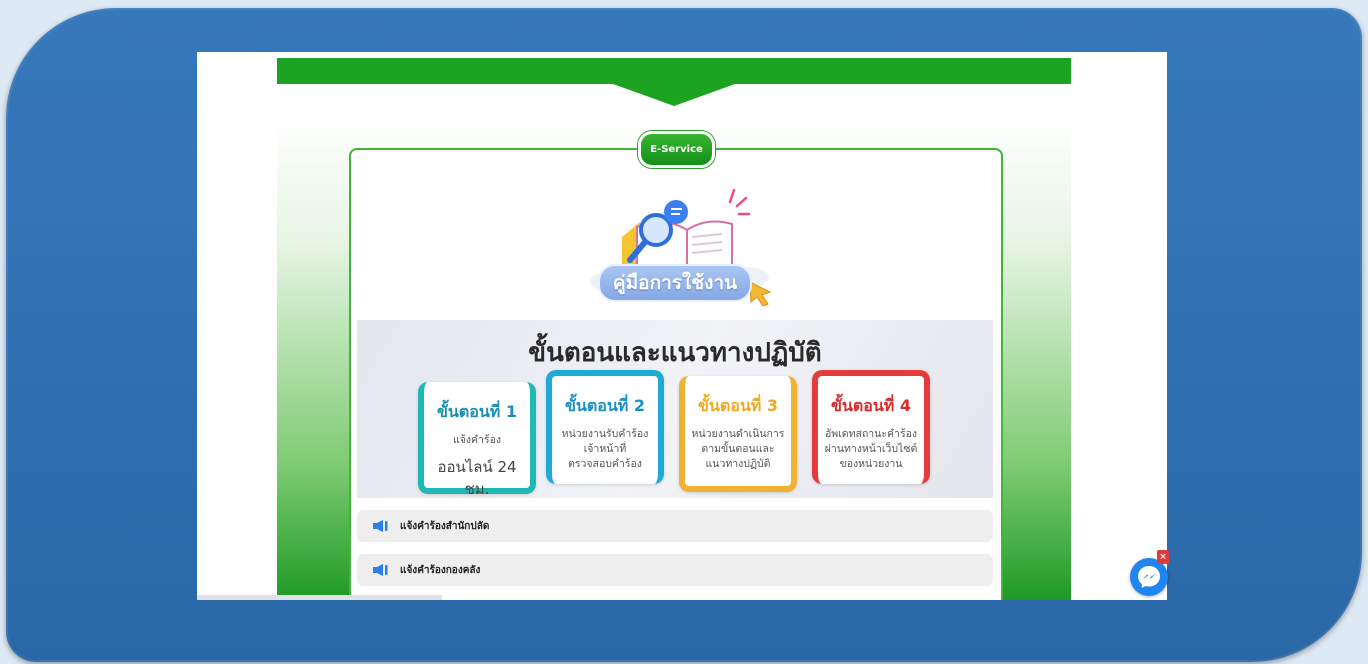 This screenshot has height=664, width=1368. I want to click on step-4-line-3: ของหน่วยงาน, so click(871, 464).